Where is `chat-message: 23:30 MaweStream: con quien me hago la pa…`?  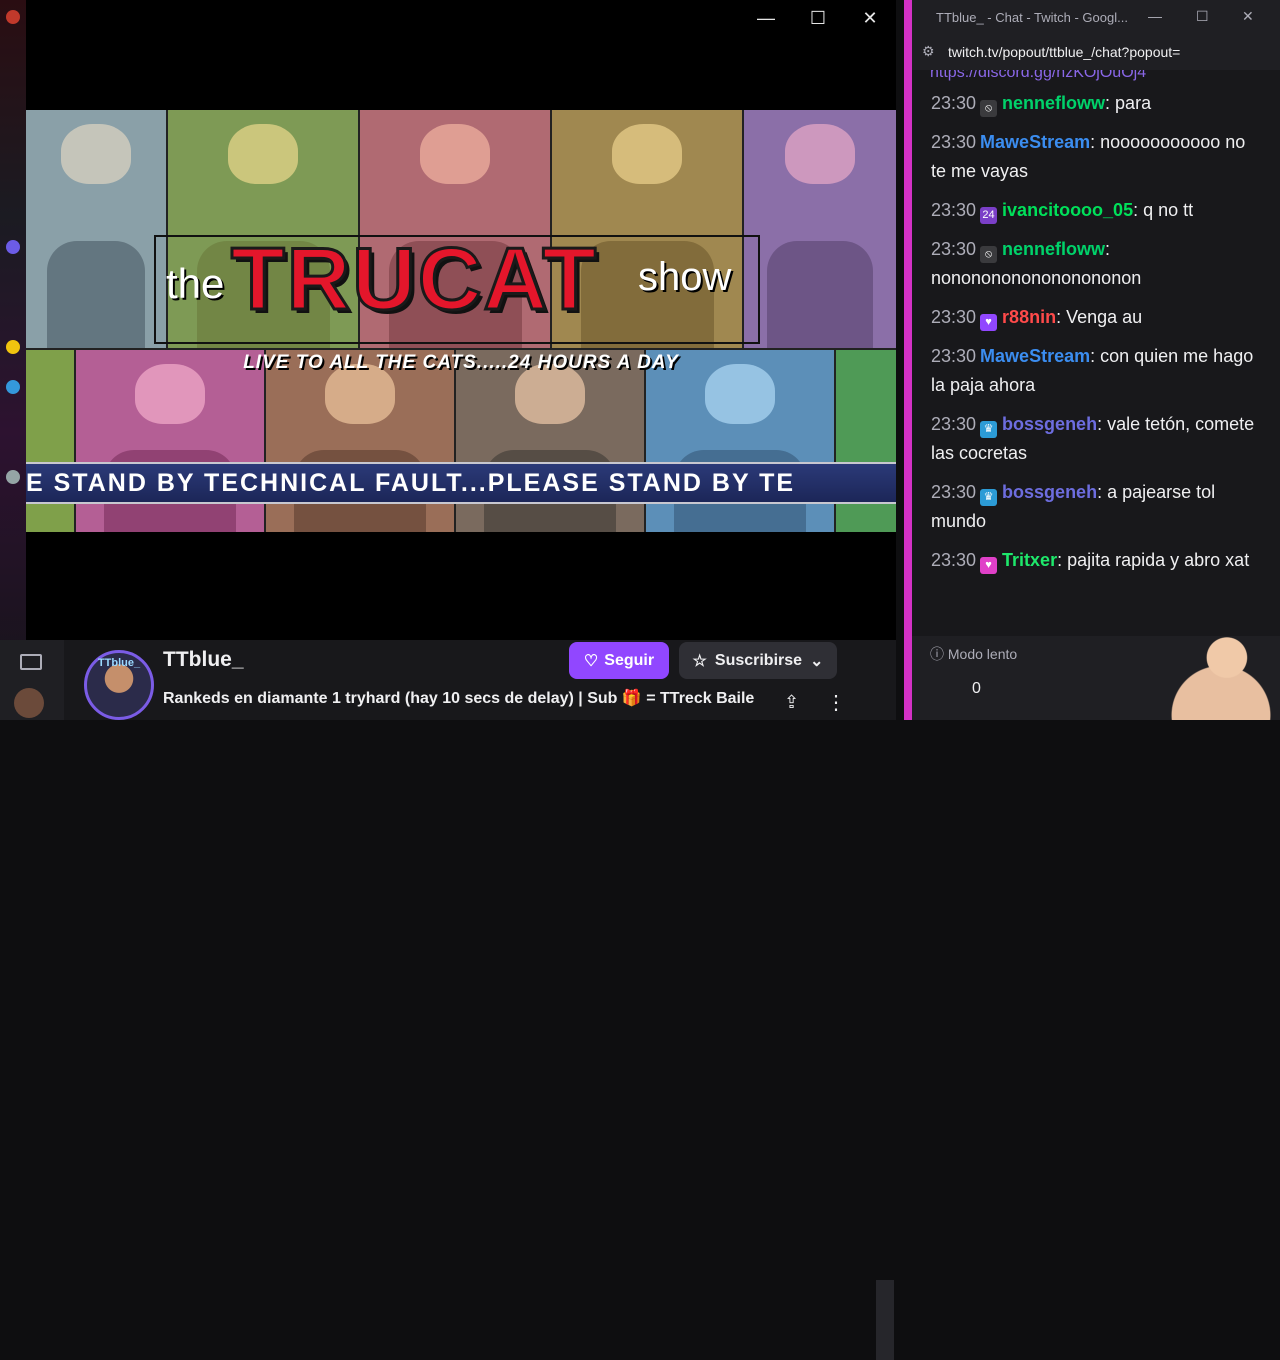 chat-message: 23:30 MaweStream: con quien me hago la pa… is located at coordinates (1096, 371).